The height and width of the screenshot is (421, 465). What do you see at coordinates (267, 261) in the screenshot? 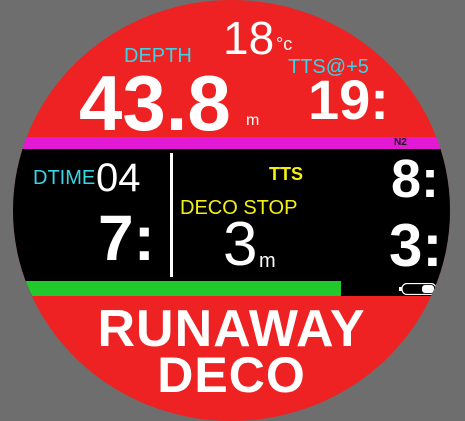
I see `deco-stop-unit: m` at bounding box center [267, 261].